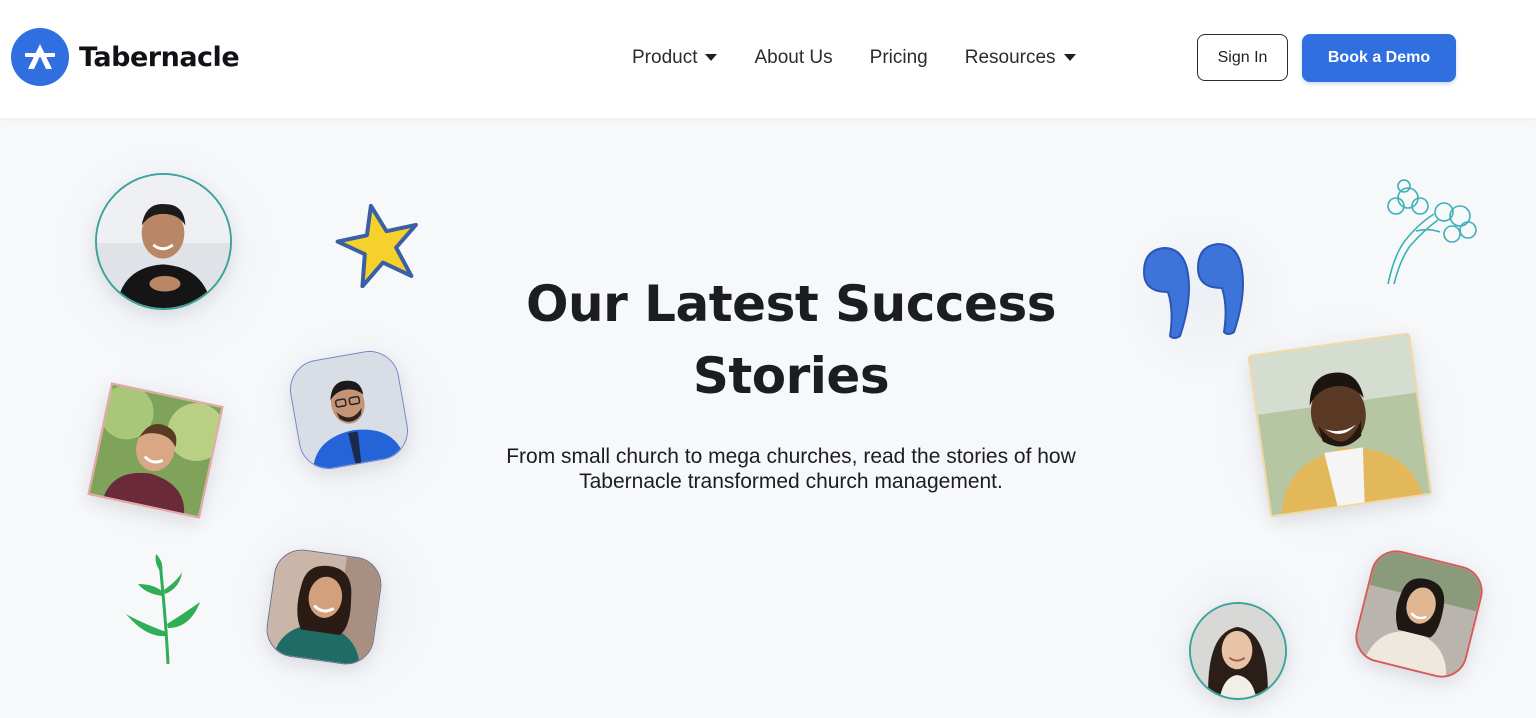 The image size is (1536, 718). What do you see at coordinates (1428, 231) in the screenshot?
I see `tree-icon` at bounding box center [1428, 231].